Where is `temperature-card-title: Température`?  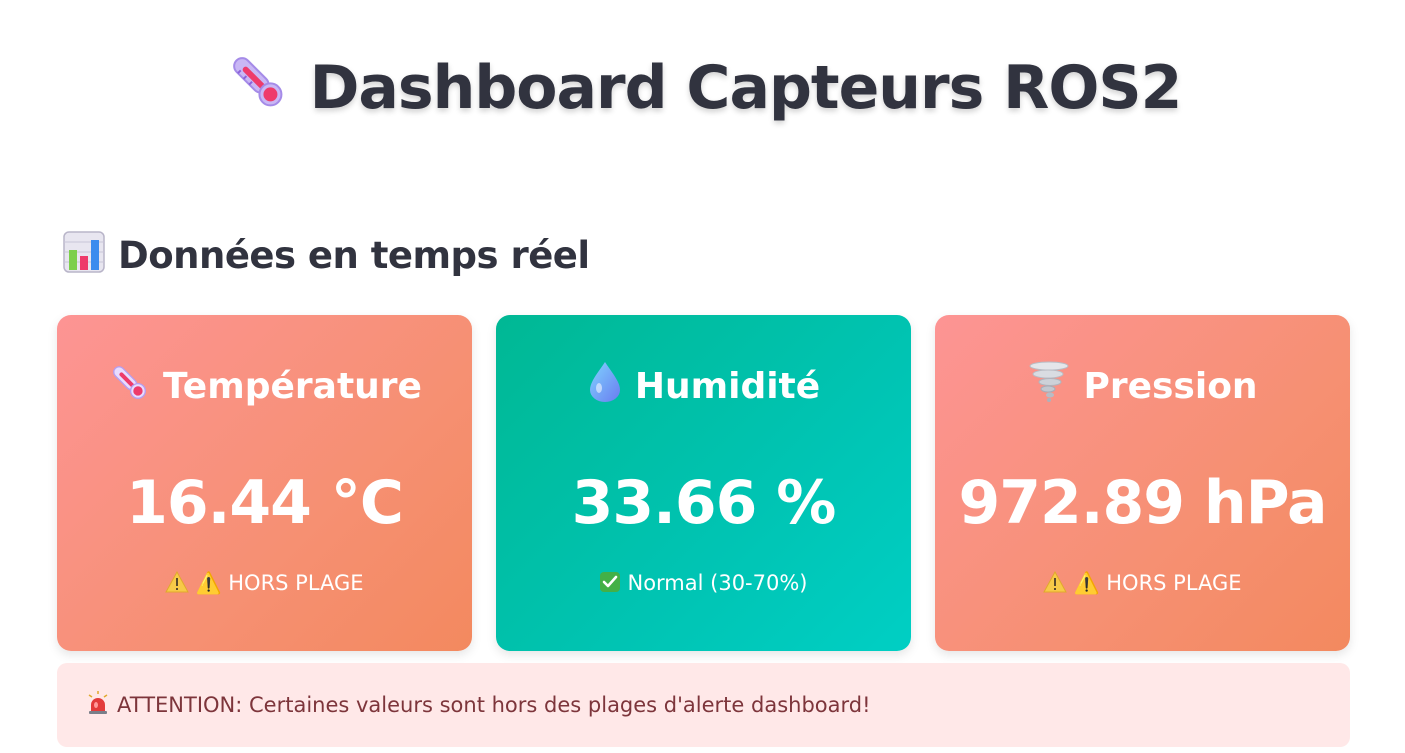
temperature-card-title: Température is located at coordinates (264, 386).